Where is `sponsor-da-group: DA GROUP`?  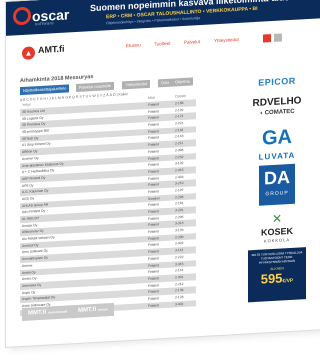
sponsor-da-group: DA GROUP is located at coordinates (277, 184).